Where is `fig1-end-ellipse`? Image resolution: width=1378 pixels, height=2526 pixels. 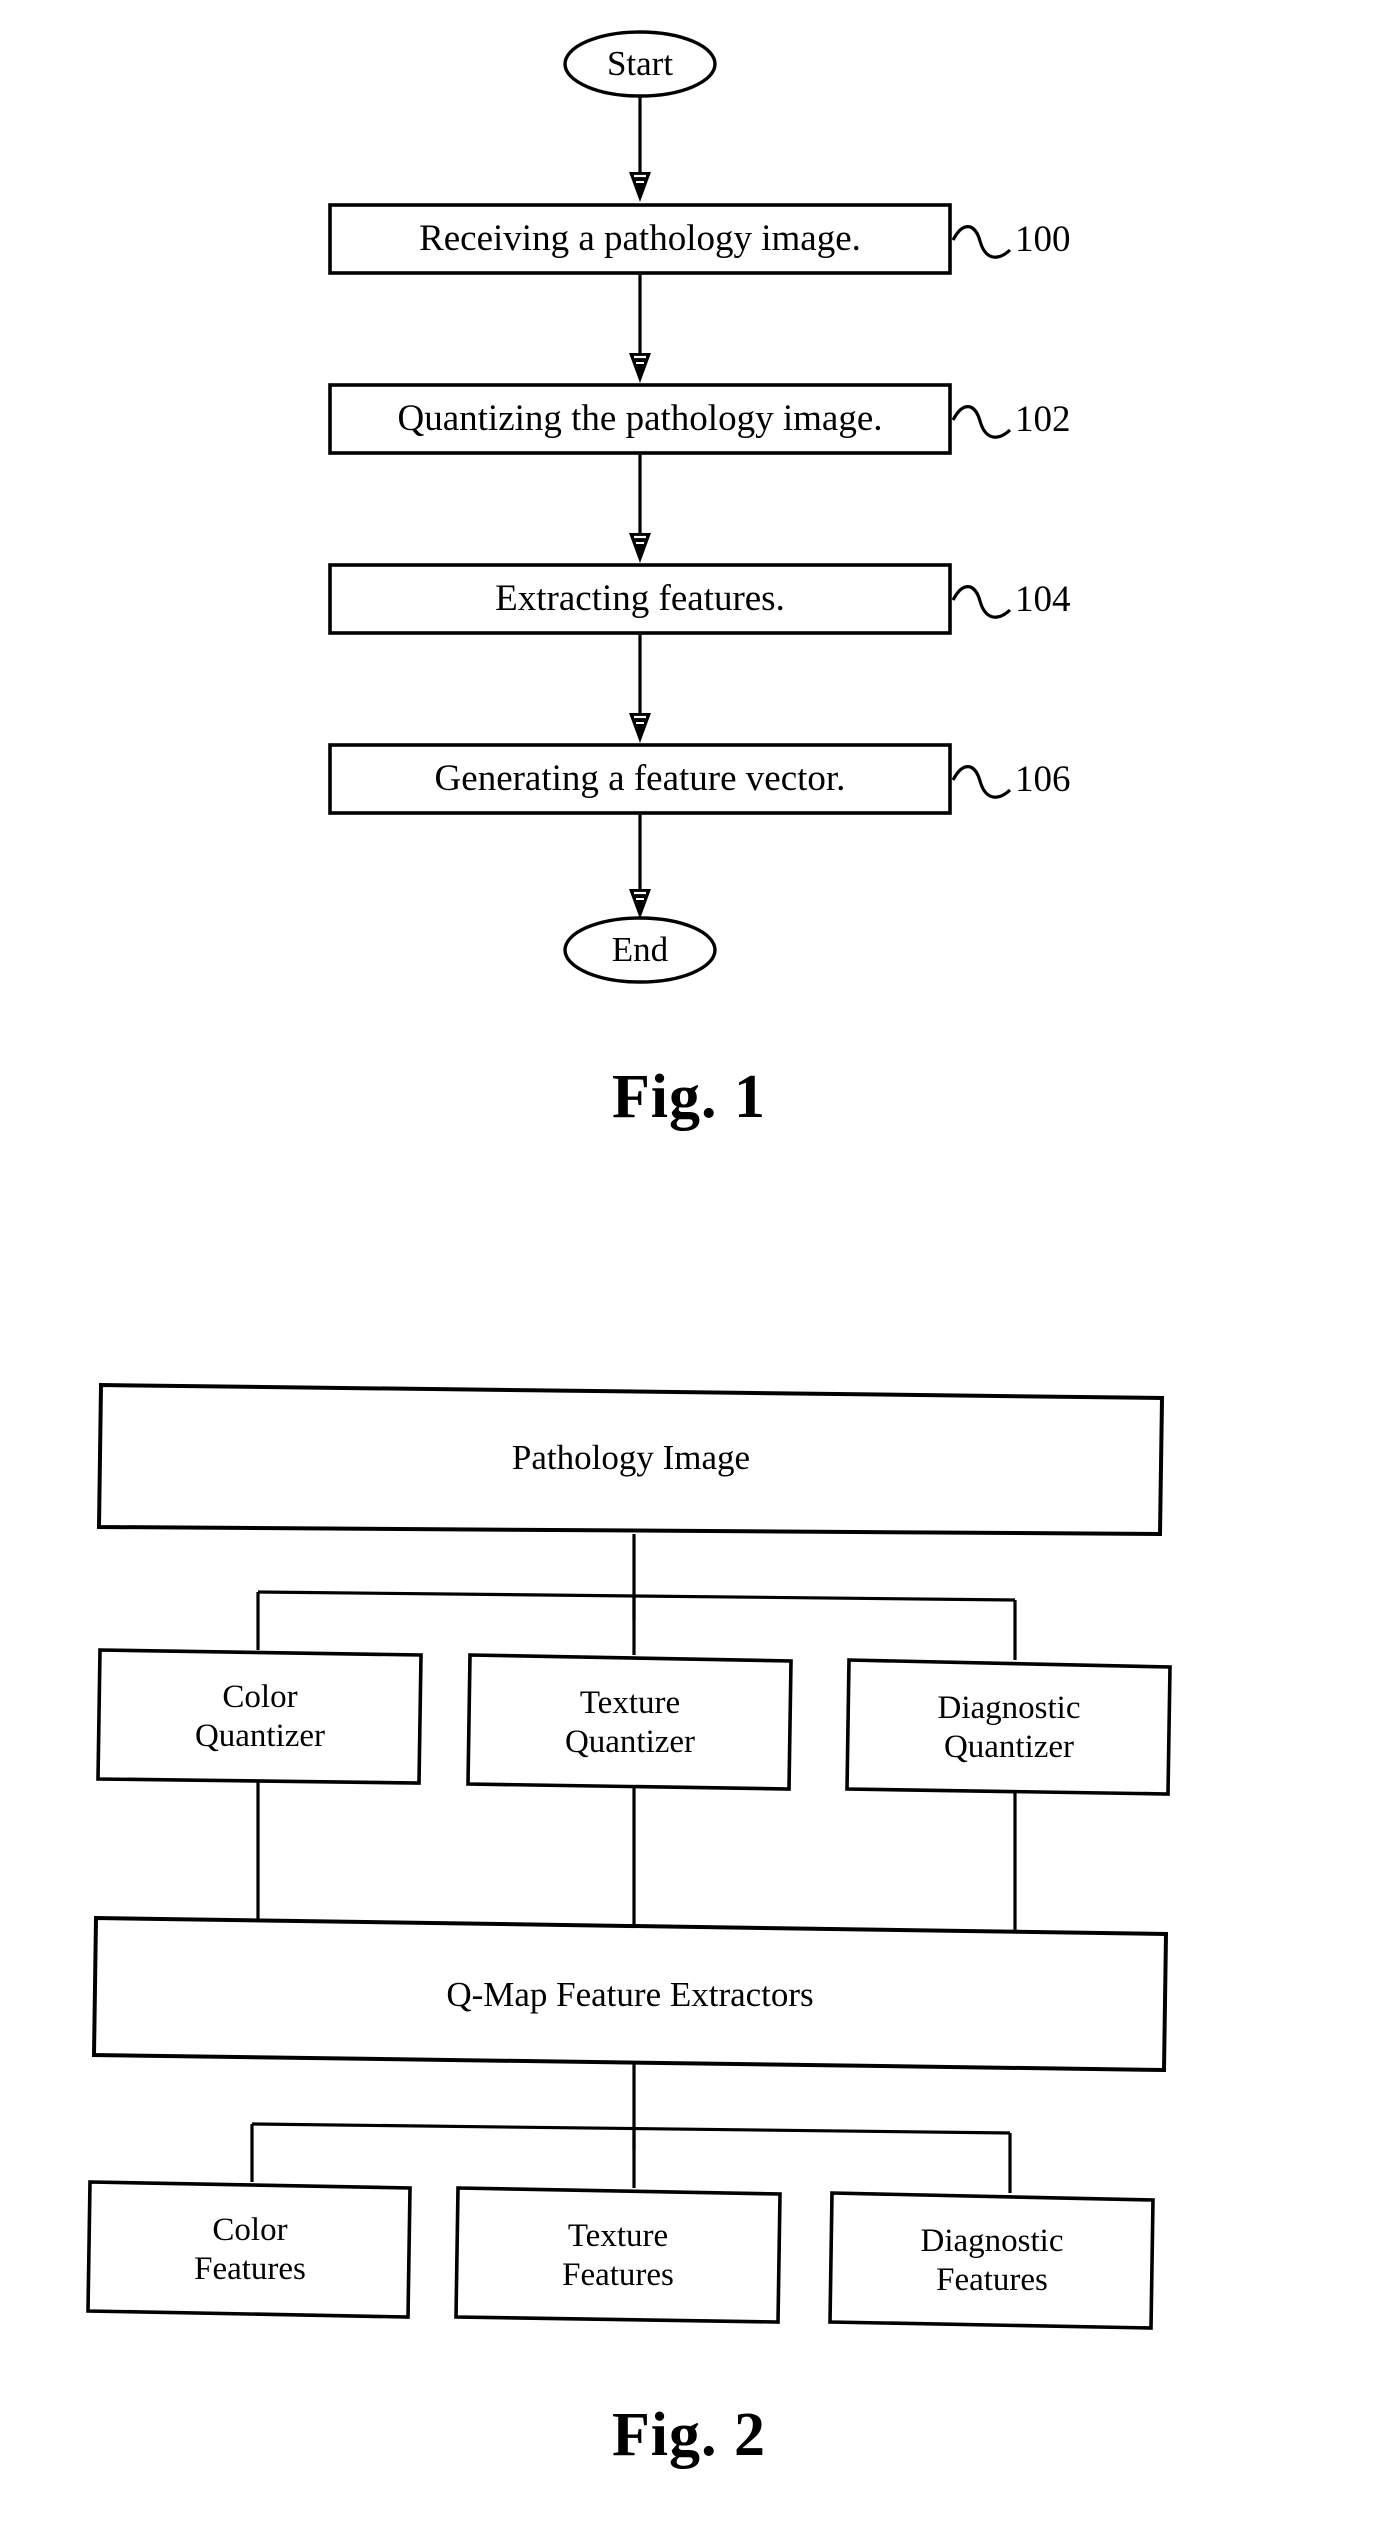
fig1-end-ellipse is located at coordinates (640, 950).